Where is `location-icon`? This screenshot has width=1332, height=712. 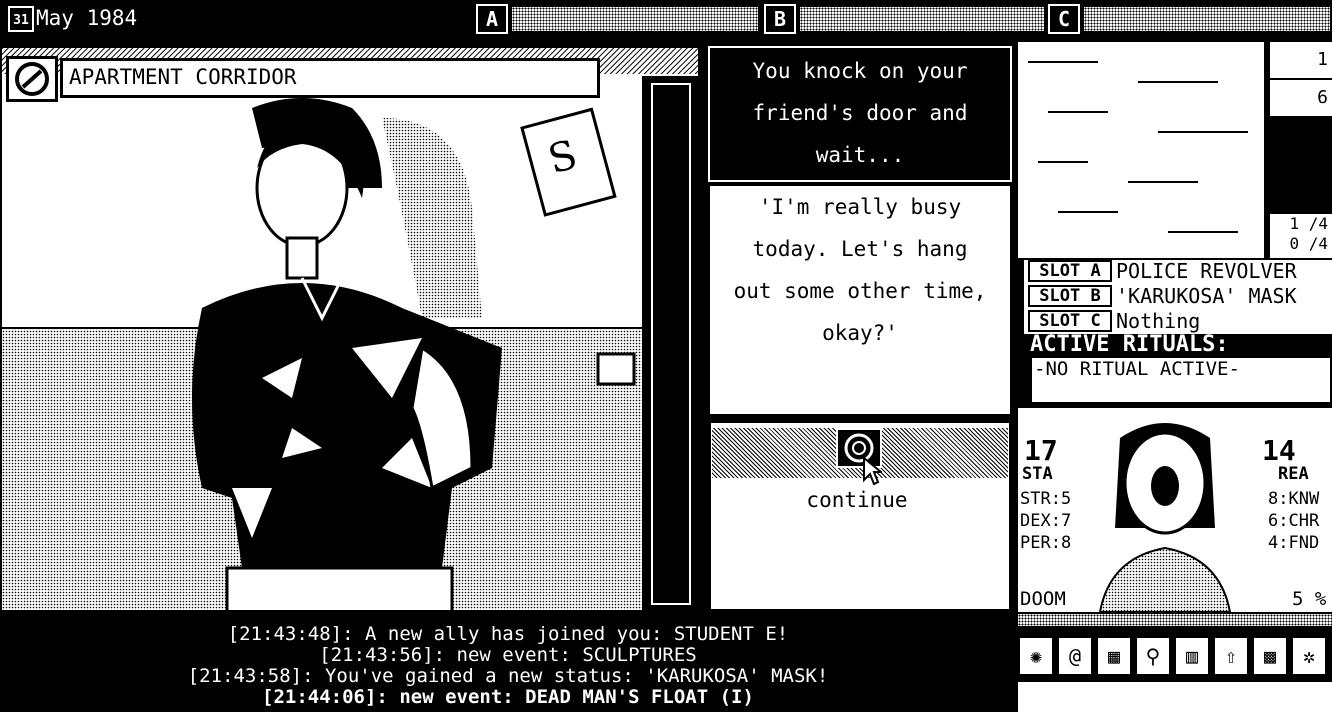
location-icon is located at coordinates (32, 79).